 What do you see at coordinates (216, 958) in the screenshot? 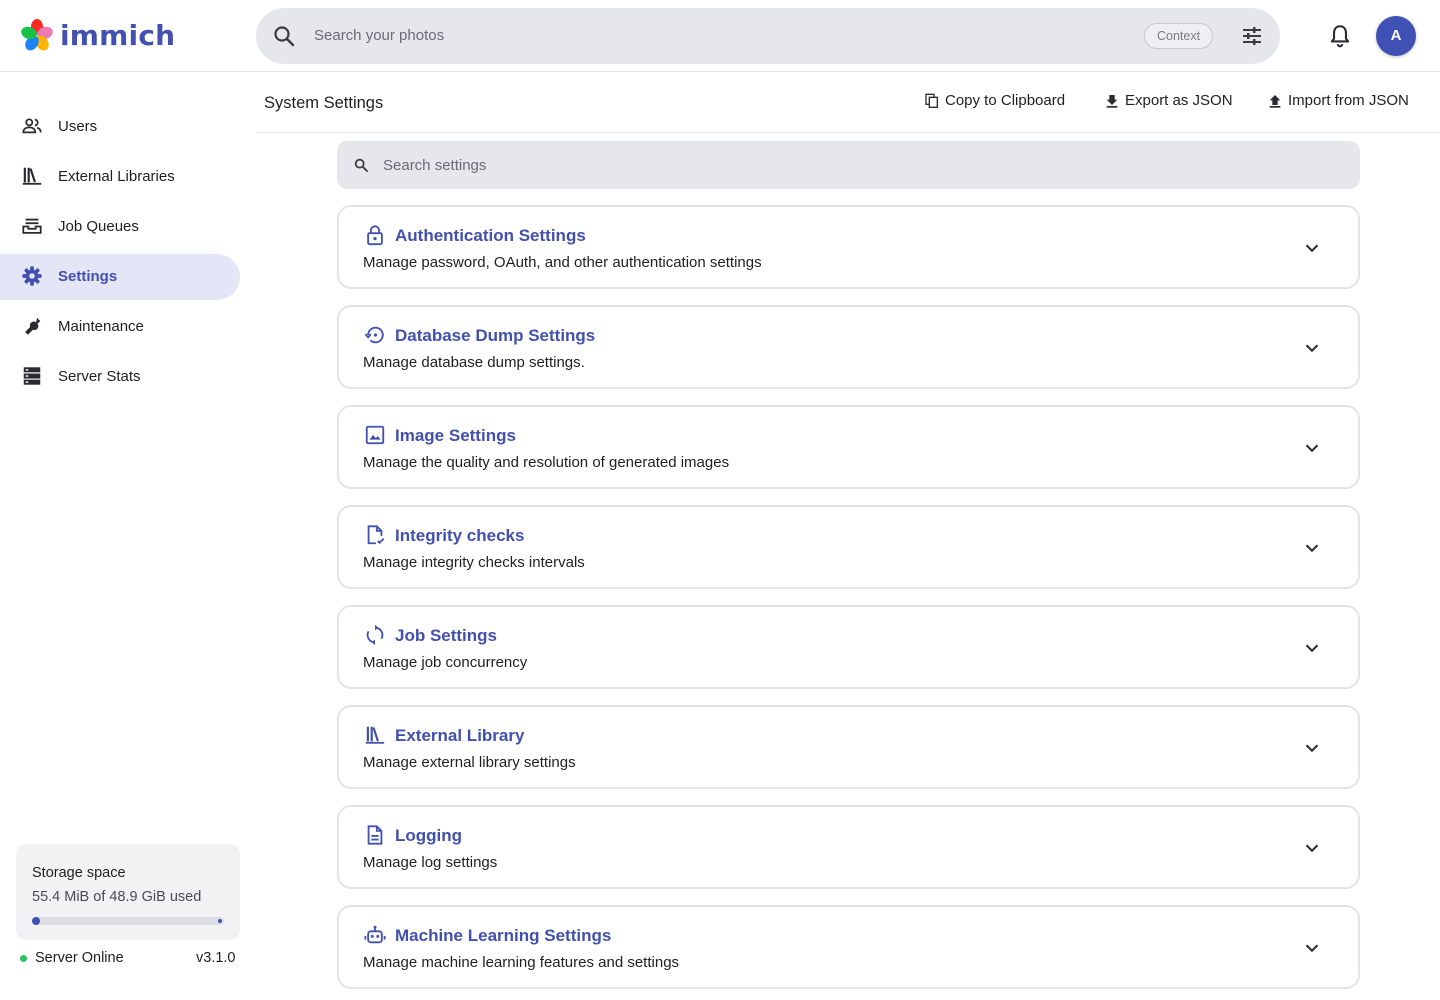
I see `server-version: v3.1.0` at bounding box center [216, 958].